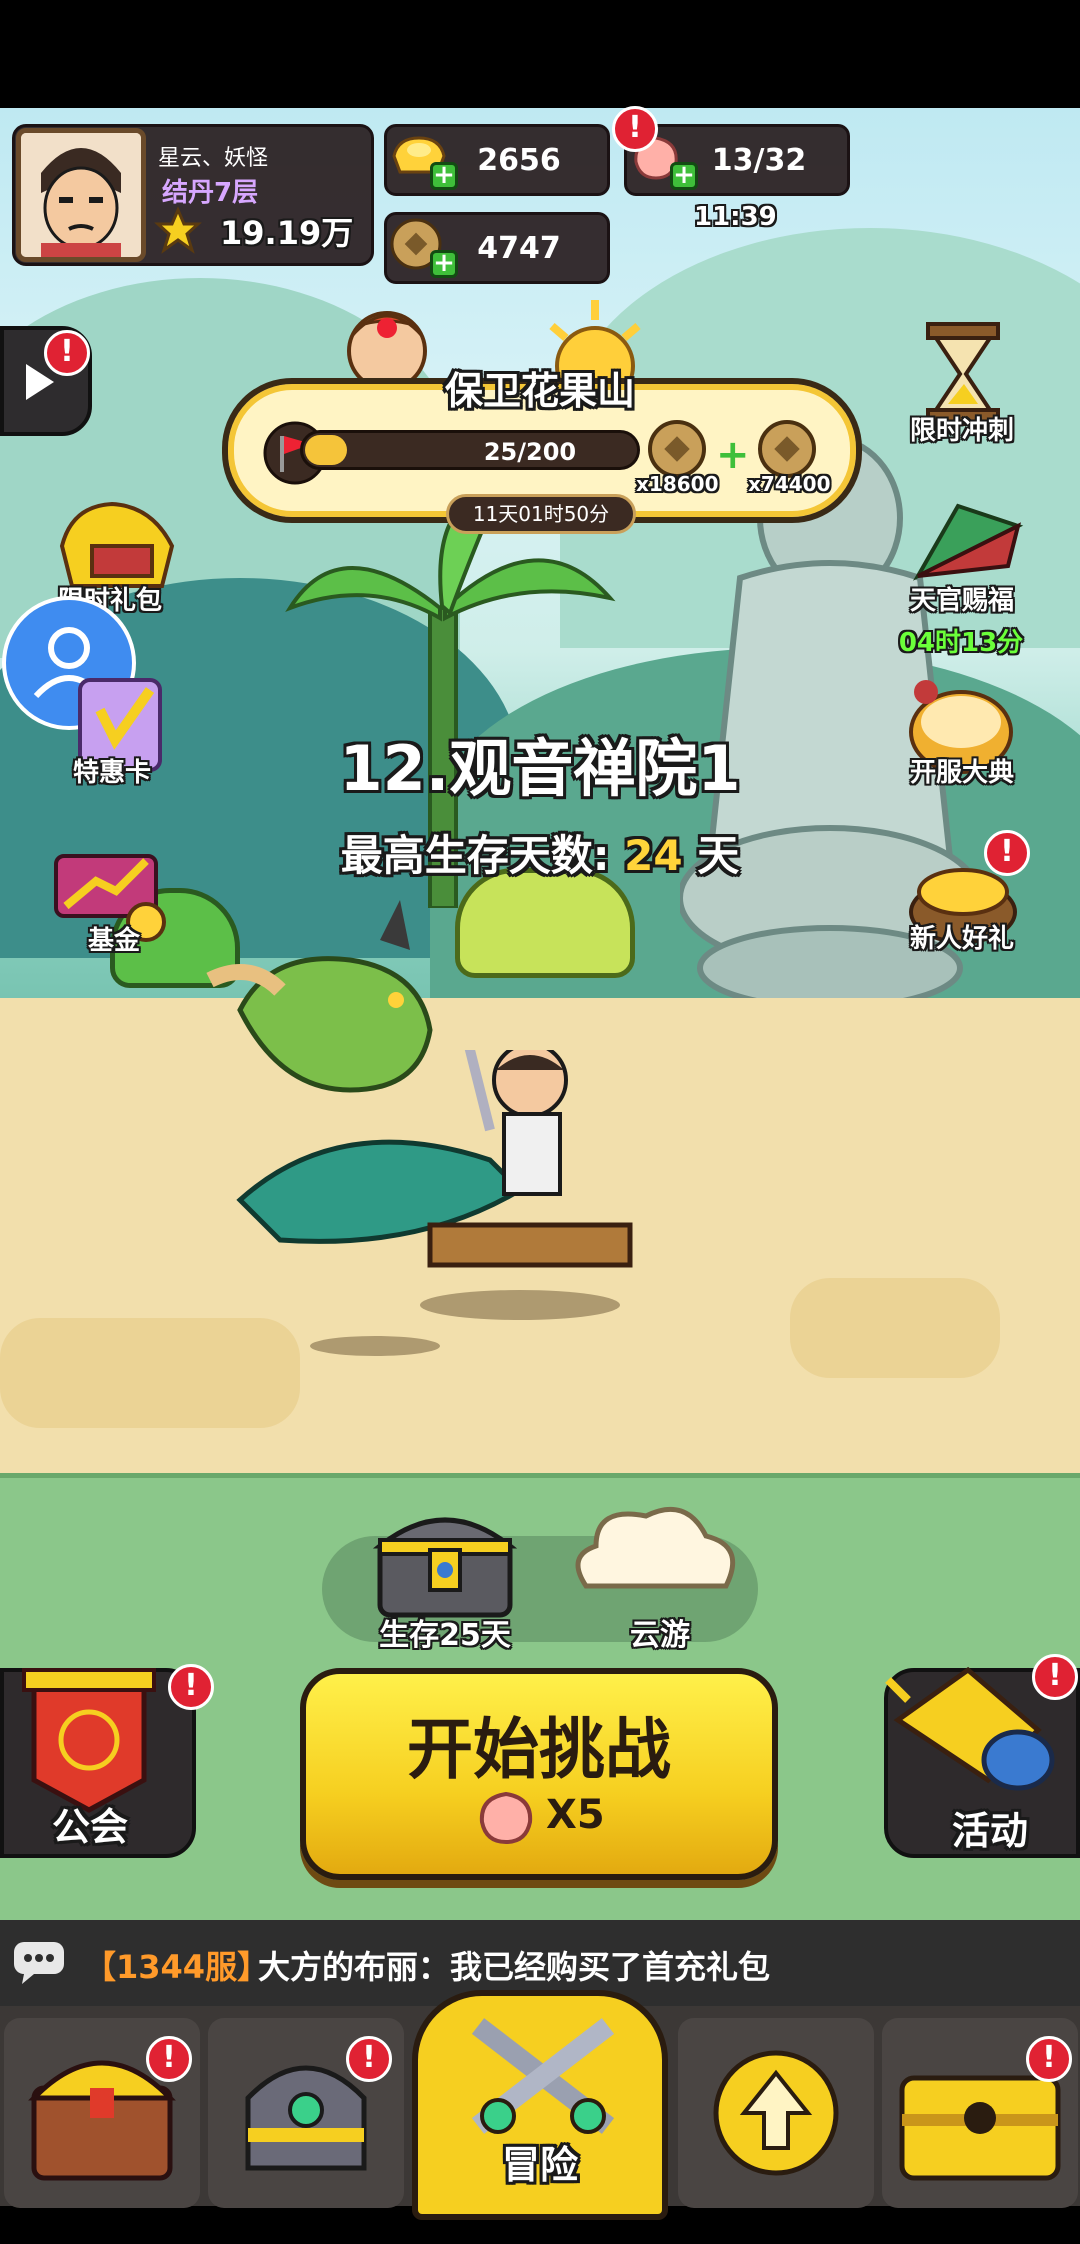 This screenshot has height=2244, width=1080. What do you see at coordinates (961, 643) in the screenshot?
I see `blessing-timer: 04时13分` at bounding box center [961, 643].